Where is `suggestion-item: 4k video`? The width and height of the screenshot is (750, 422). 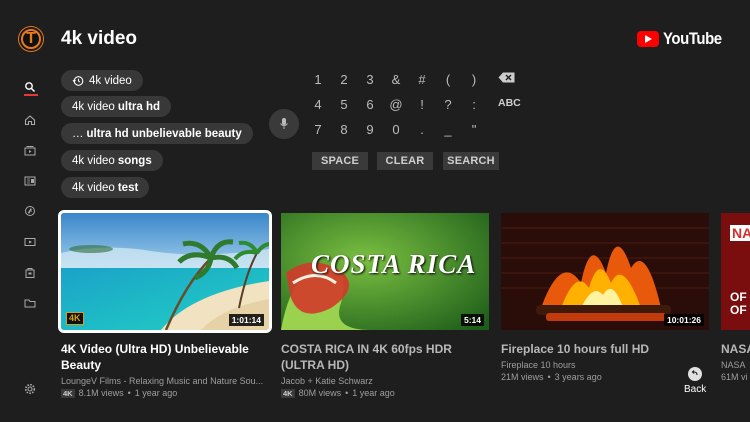 suggestion-item: 4k video is located at coordinates (102, 80).